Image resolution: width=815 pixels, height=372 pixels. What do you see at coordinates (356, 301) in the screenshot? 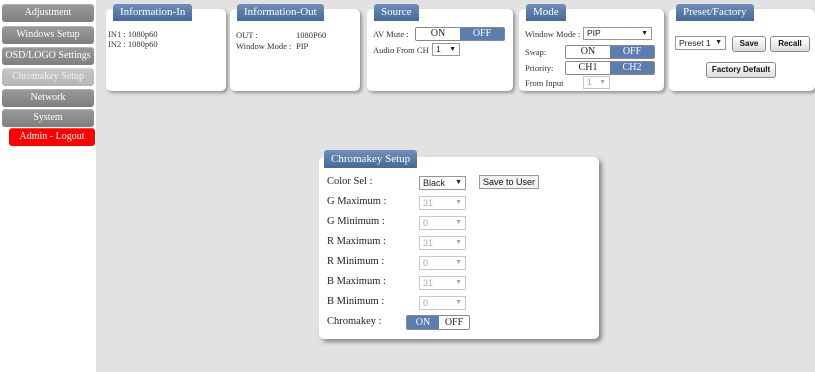
I see `b-minimum-label: B Minimum :` at bounding box center [356, 301].